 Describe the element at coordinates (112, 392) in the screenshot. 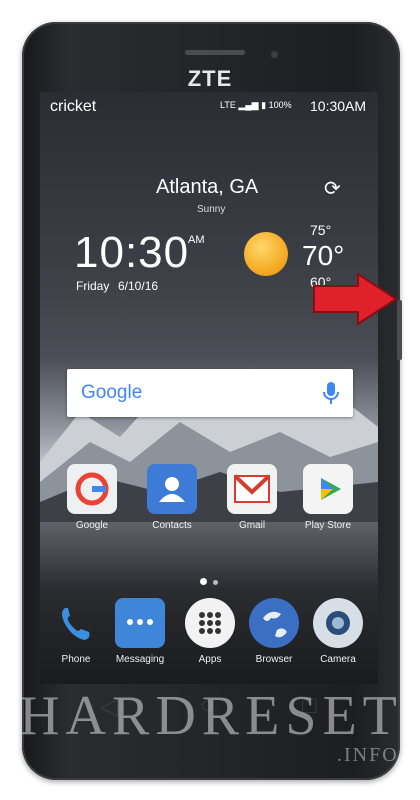

I see `google-logo: Google` at that location.